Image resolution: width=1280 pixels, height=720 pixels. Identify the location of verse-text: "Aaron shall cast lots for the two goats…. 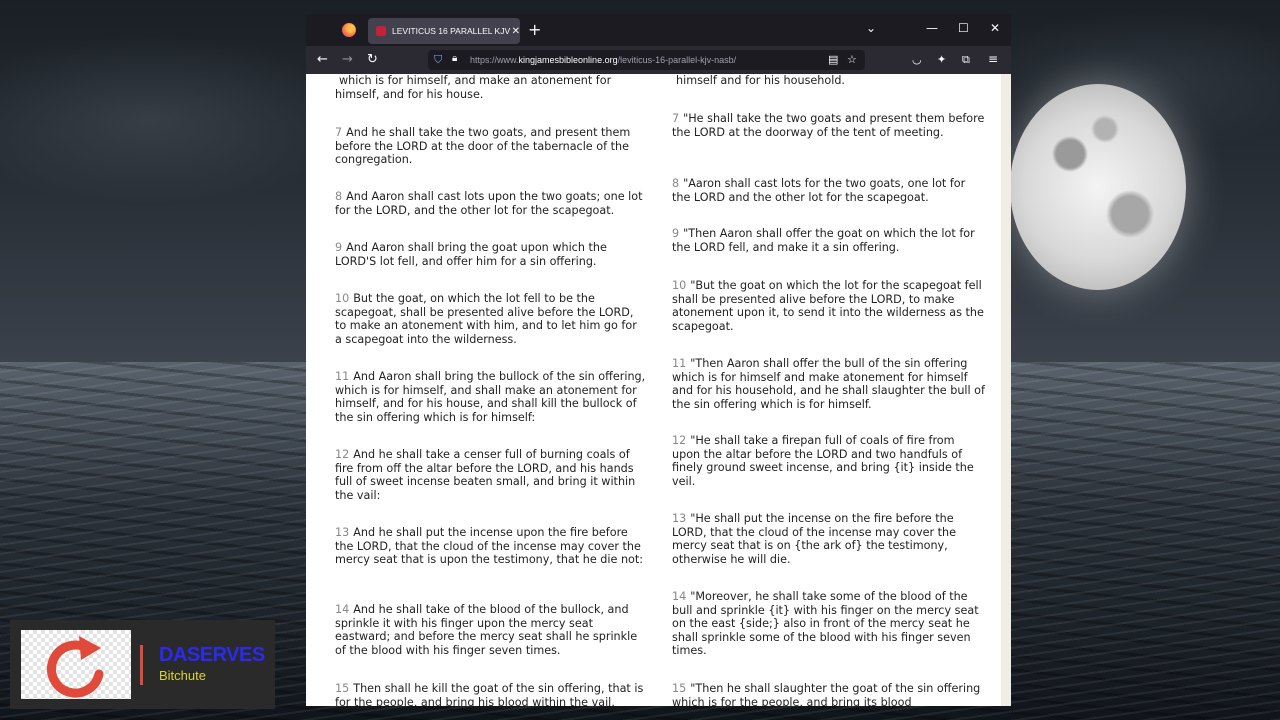
(819, 190).